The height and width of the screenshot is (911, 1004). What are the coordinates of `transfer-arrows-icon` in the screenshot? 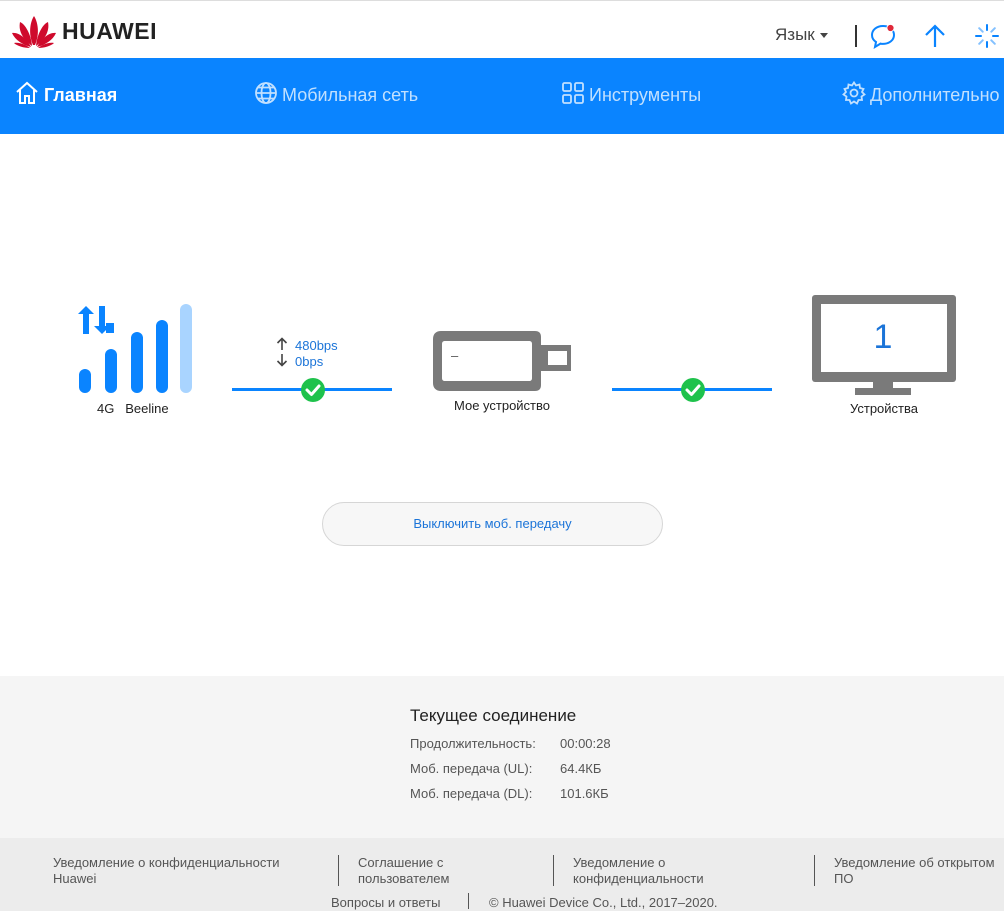 It's located at (96, 320).